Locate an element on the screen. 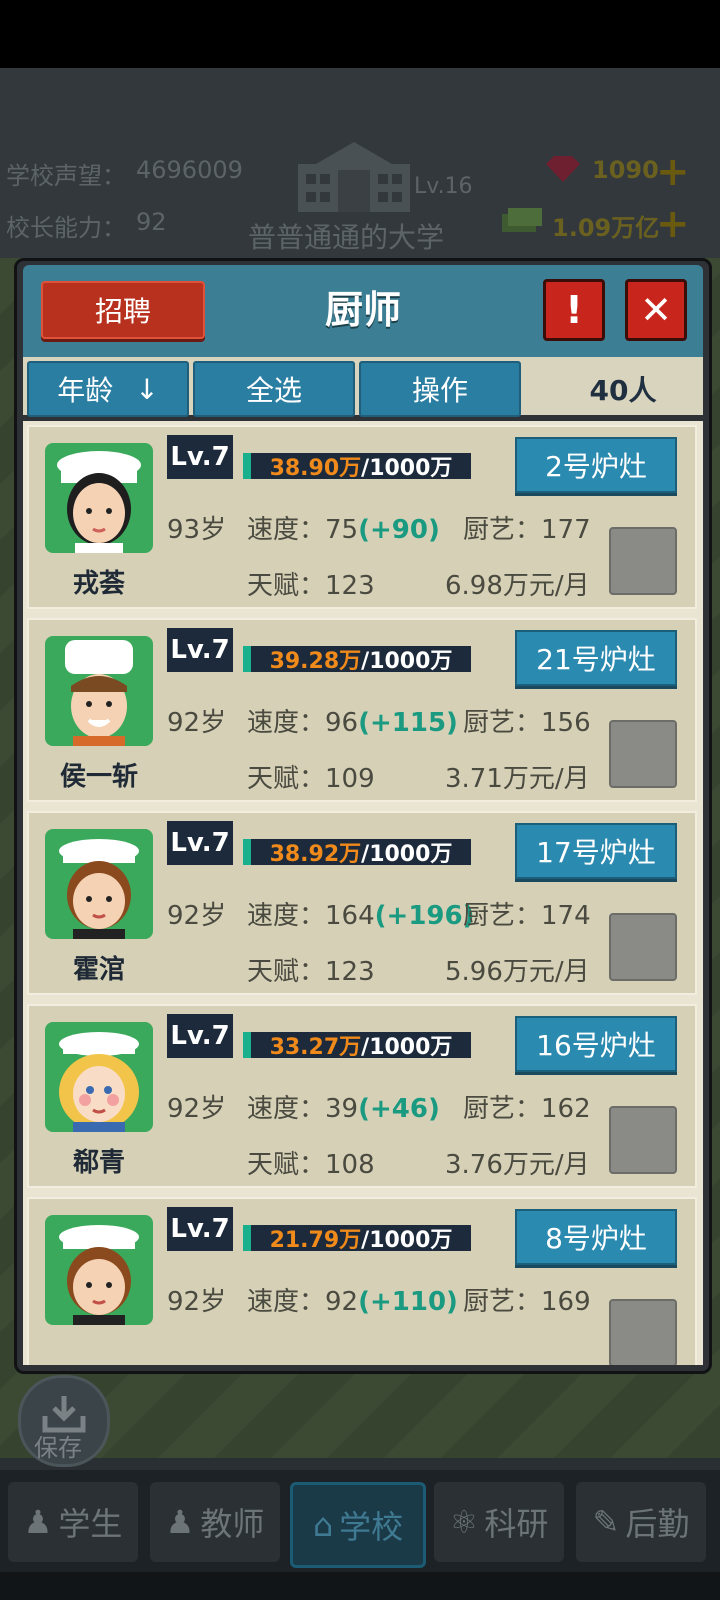 The height and width of the screenshot is (1600, 720). nav-teachers: ♟ 教师 is located at coordinates (215, 1522).